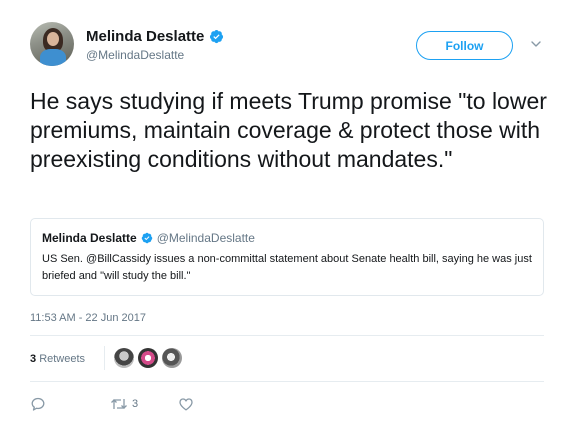 Image resolution: width=572 pixels, height=428 pixels. I want to click on reply-icon, so click(38, 404).